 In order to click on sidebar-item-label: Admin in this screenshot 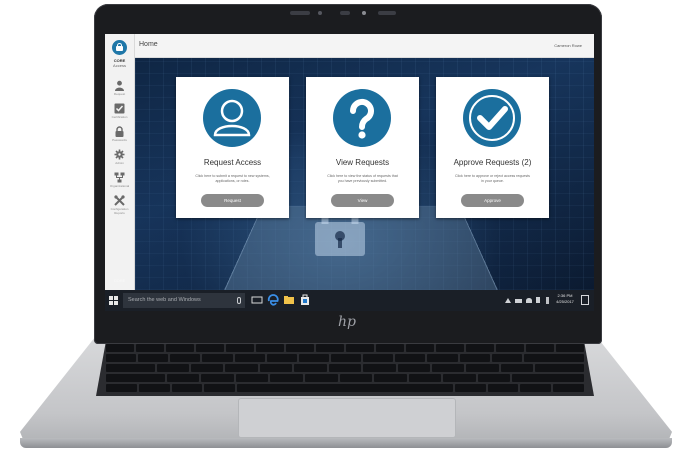, I will do `click(119, 163)`.